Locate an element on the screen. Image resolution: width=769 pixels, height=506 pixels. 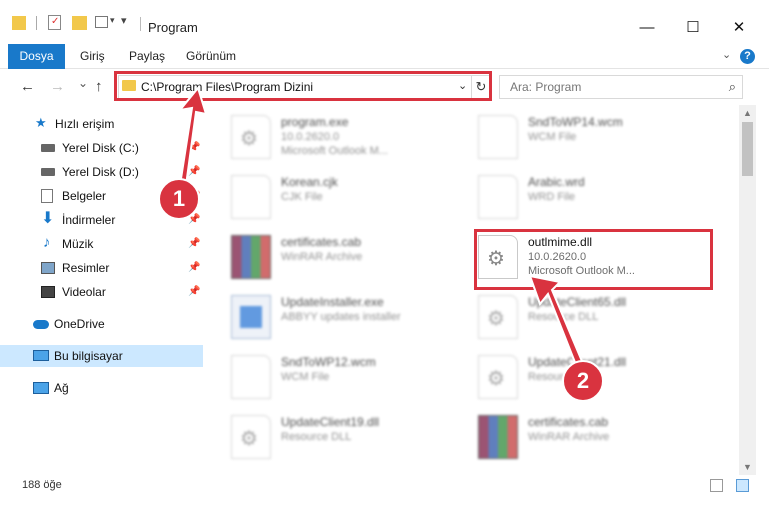
music-icon: ♪ is located at coordinates (47, 242).